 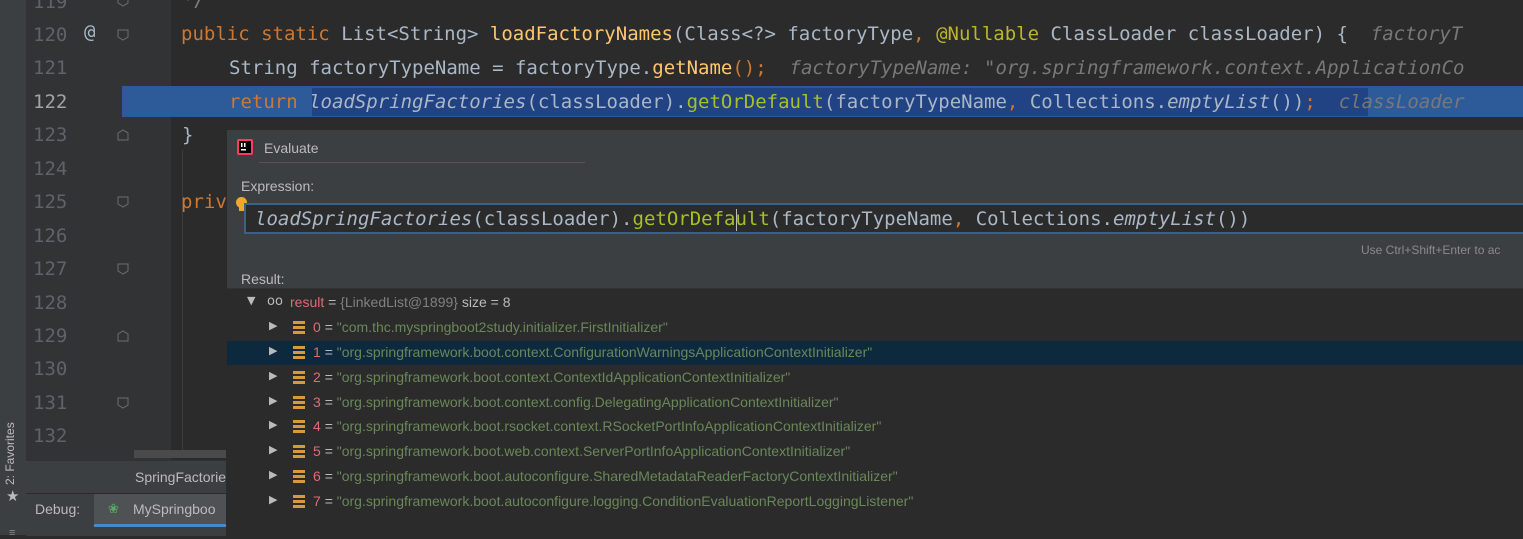 What do you see at coordinates (245, 147) in the screenshot?
I see `intellij-logo-icon` at bounding box center [245, 147].